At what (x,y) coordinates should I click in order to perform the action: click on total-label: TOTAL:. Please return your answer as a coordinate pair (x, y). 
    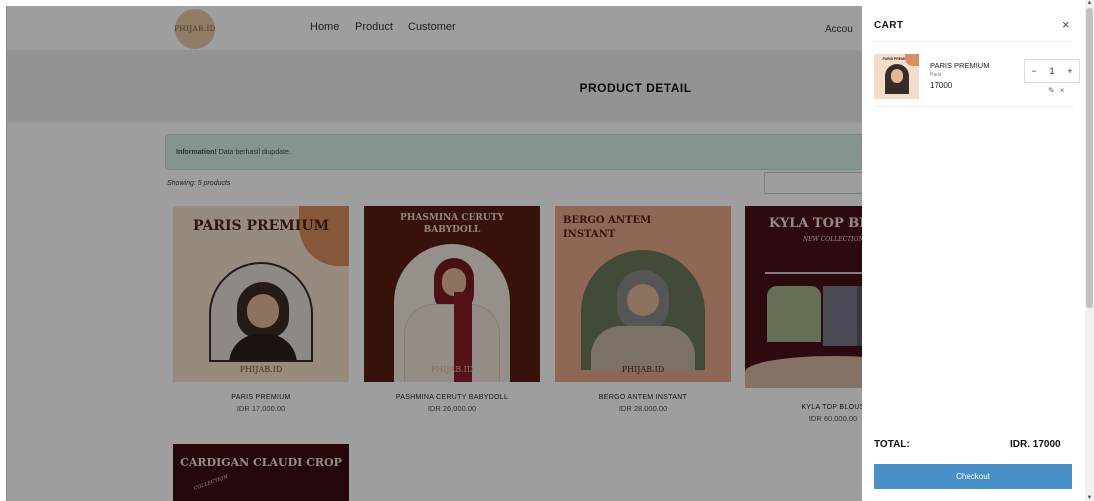
    Looking at the image, I should click on (892, 444).